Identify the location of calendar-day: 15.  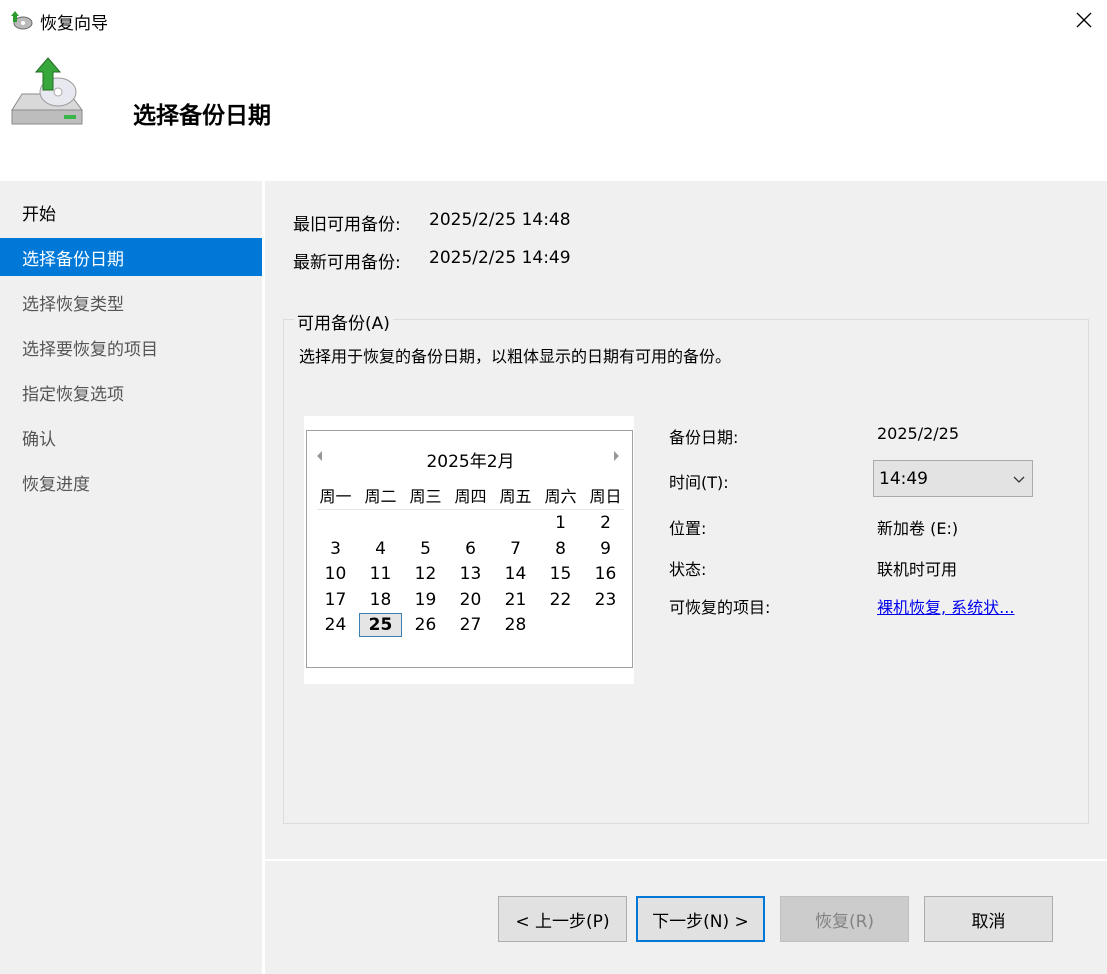
(560, 575).